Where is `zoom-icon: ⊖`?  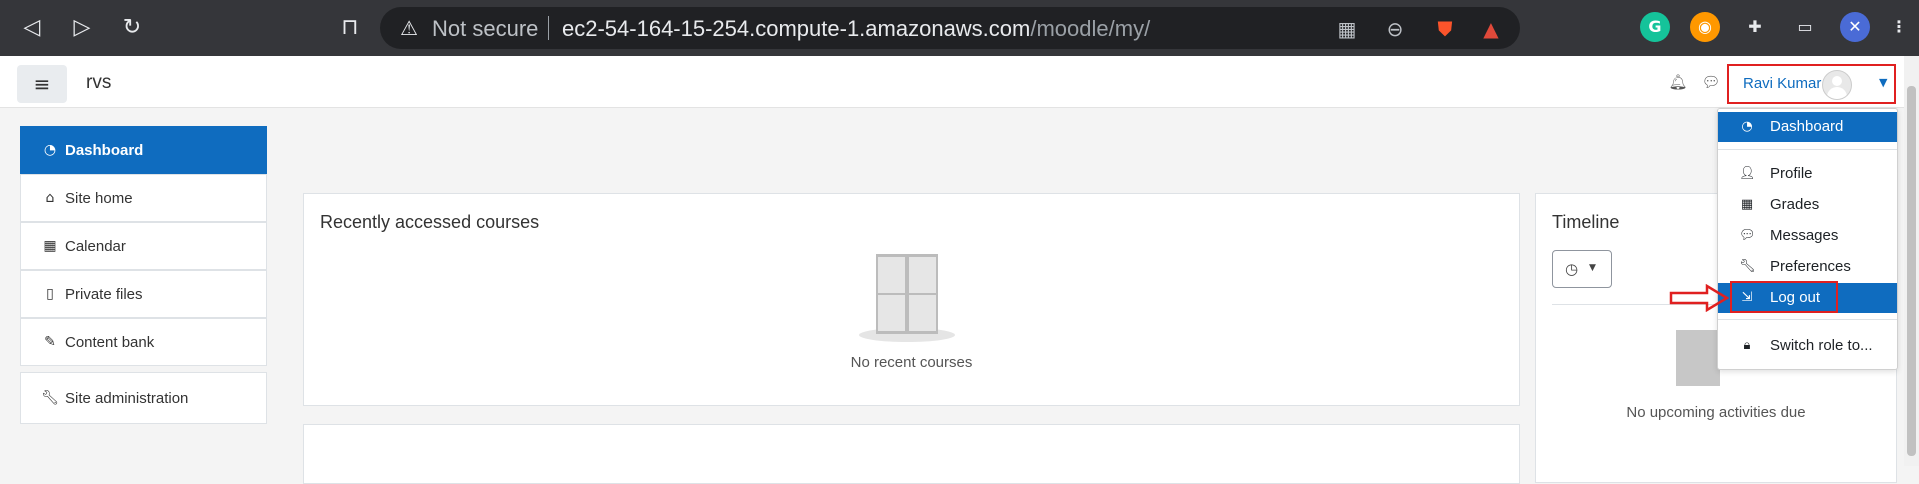
zoom-icon: ⊖ is located at coordinates (1395, 29).